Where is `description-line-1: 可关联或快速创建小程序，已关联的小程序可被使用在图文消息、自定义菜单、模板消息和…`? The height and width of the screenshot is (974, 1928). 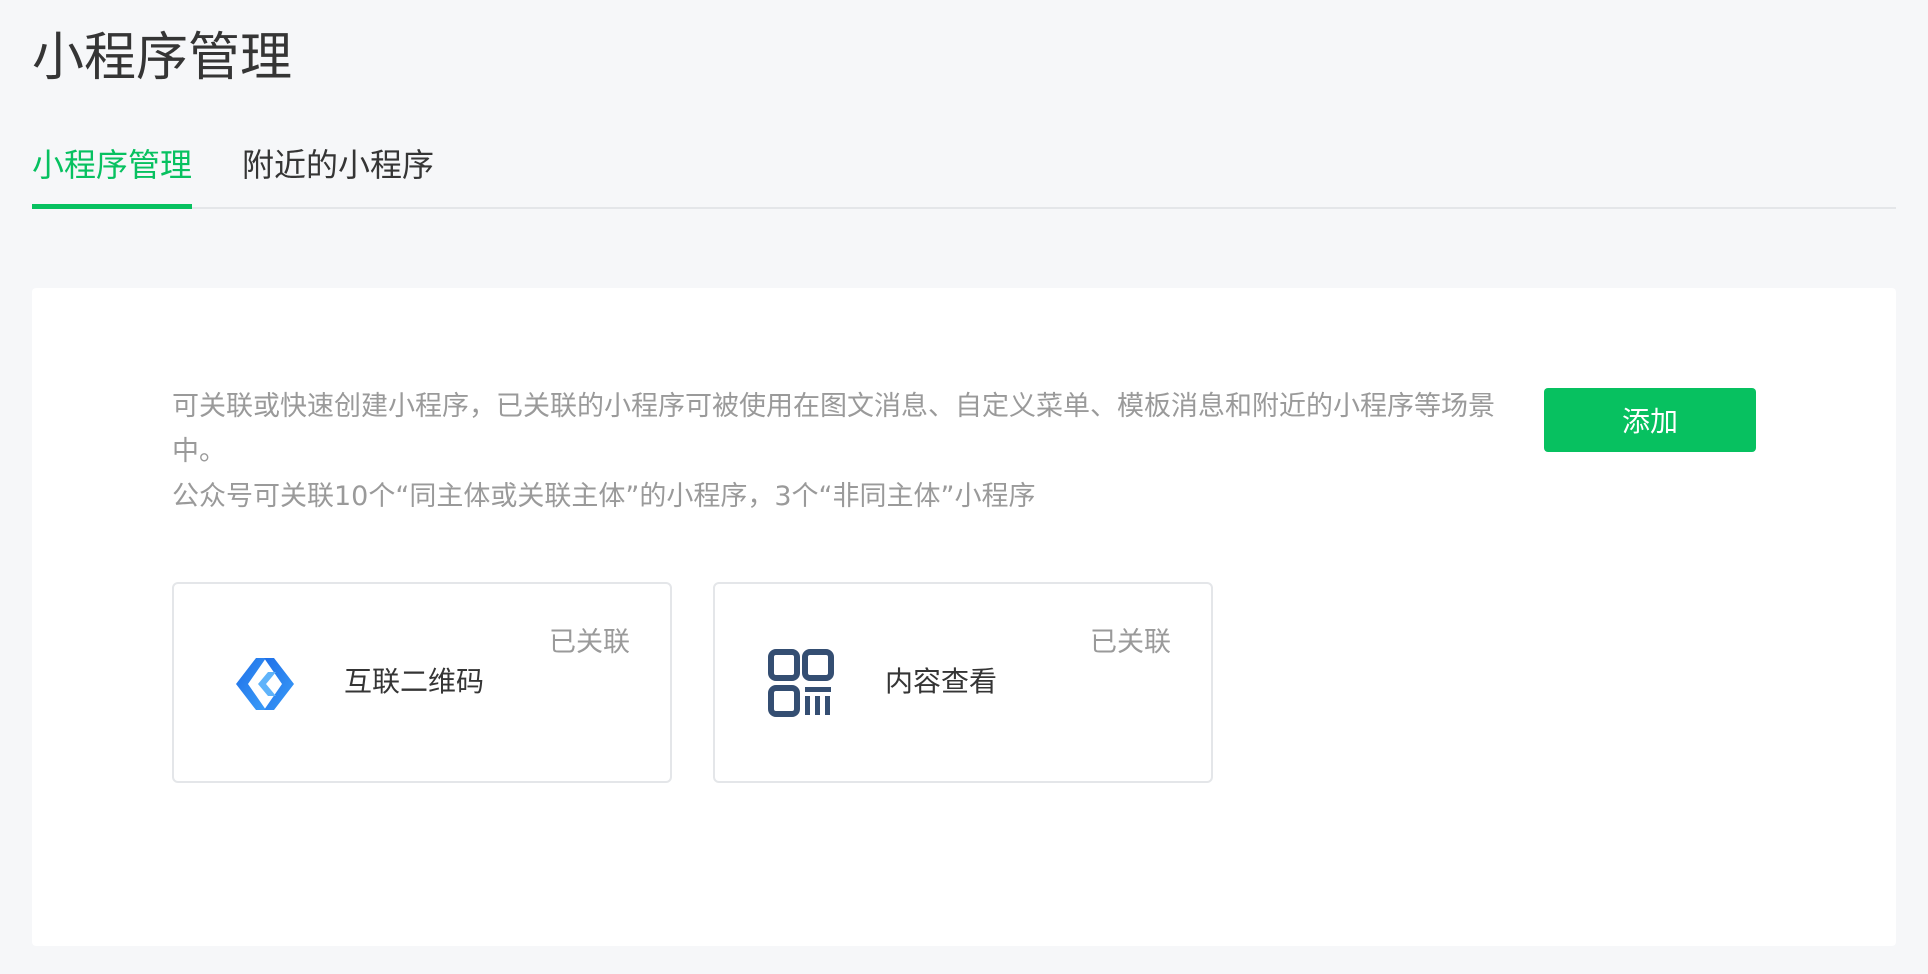
description-line-1: 可关联或快速创建小程序，已关联的小程序可被使用在图文消息、自定义菜单、模板消息和… is located at coordinates (833, 429).